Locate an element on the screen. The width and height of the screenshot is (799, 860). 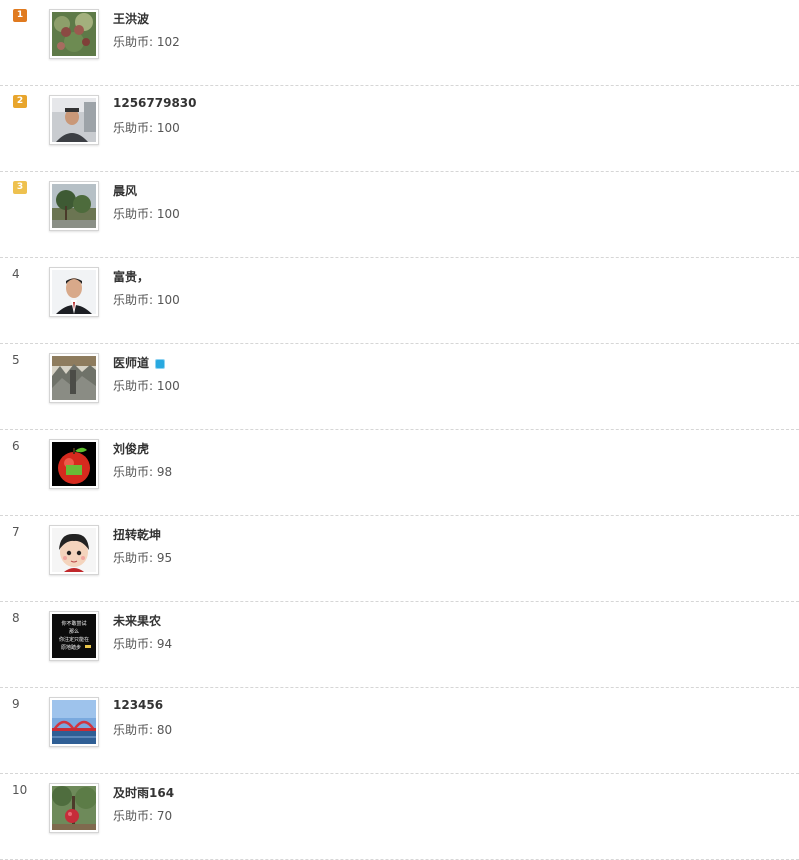
list-item: 4 富贵， 乐助币: 100 is located at coordinates (399, 301).